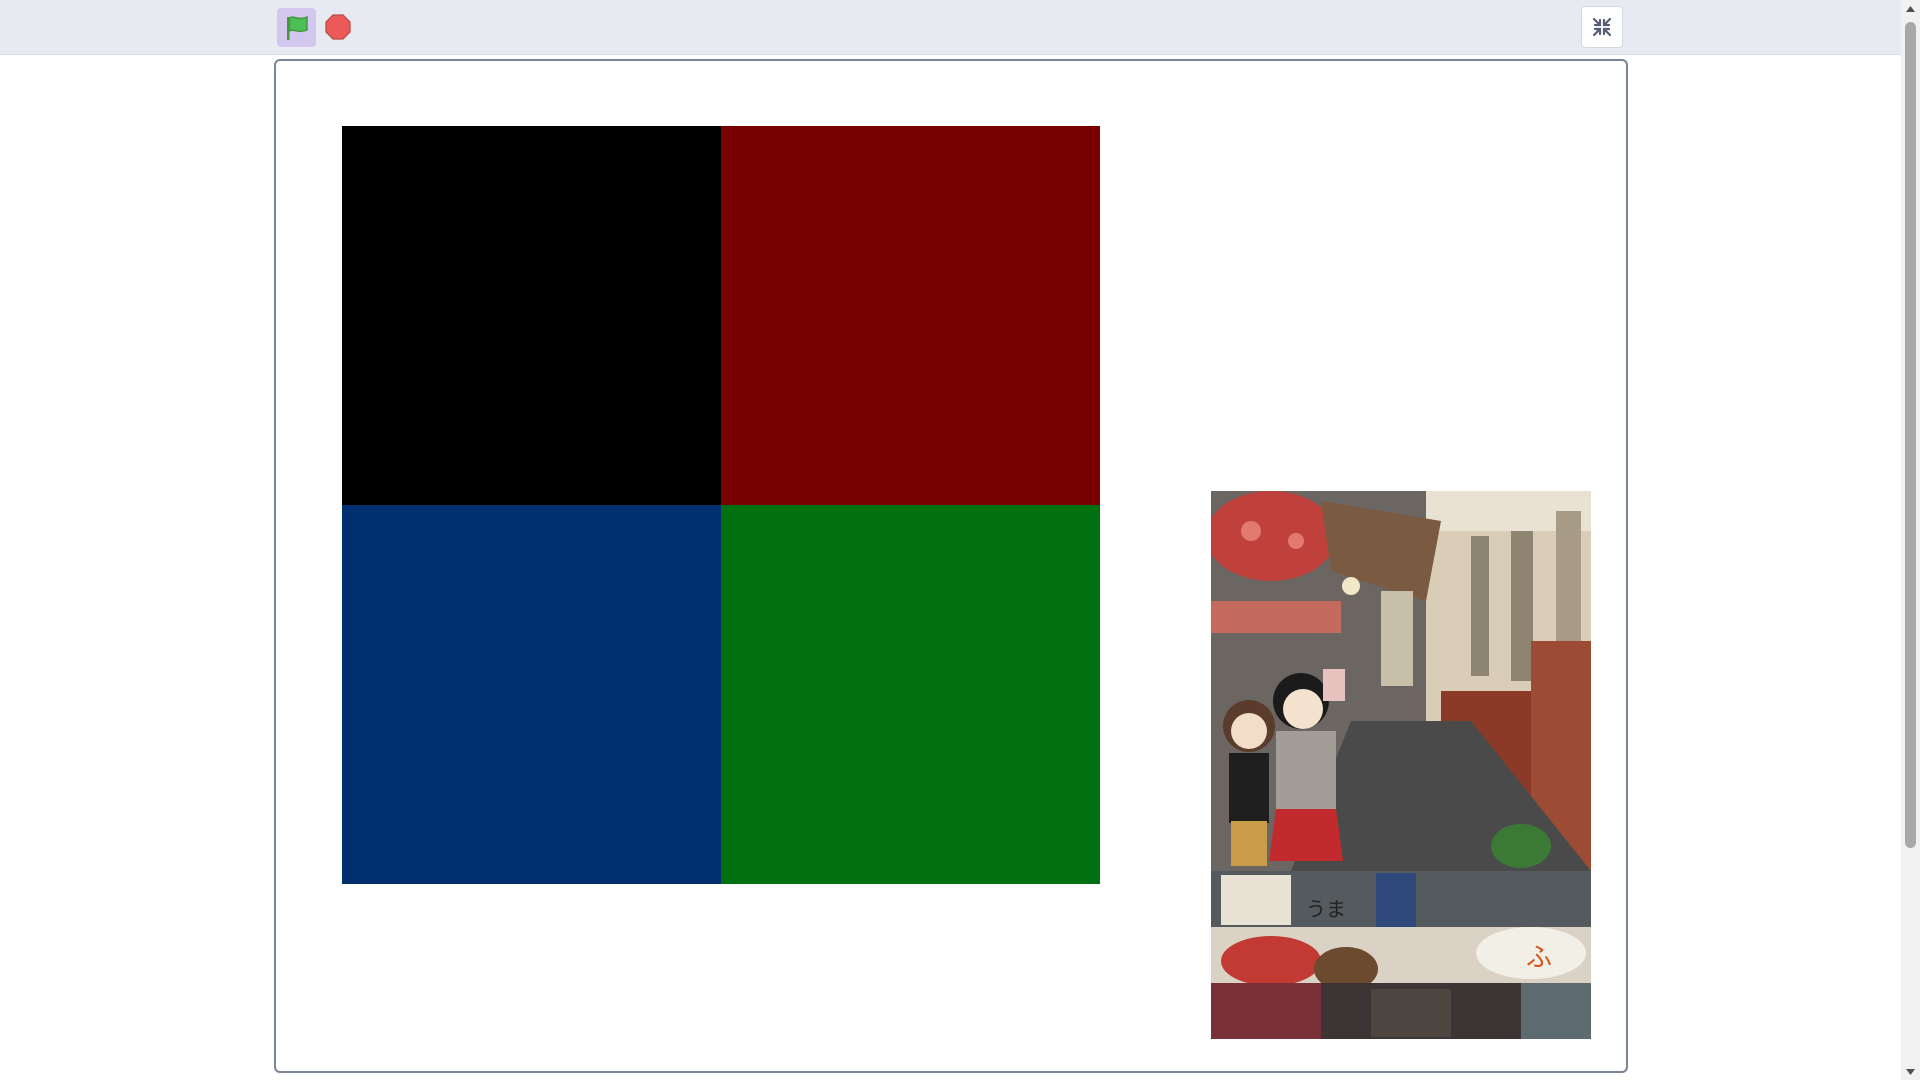  I want to click on green-square, so click(910, 694).